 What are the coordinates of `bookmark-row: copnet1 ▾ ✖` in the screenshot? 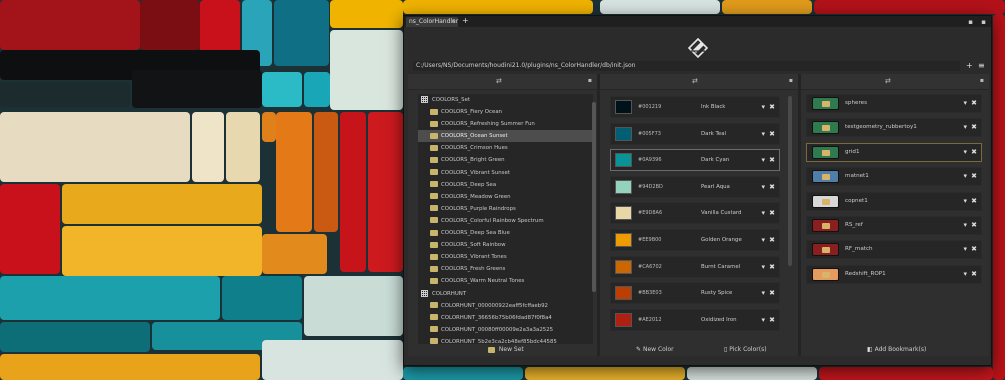 It's located at (894, 201).